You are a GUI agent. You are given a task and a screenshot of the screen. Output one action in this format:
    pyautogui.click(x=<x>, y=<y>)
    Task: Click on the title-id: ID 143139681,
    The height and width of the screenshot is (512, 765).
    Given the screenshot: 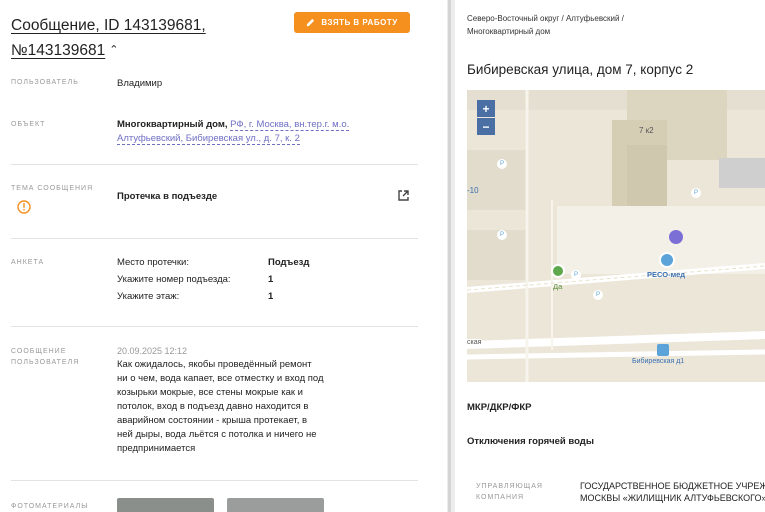 What is the action you would take?
    pyautogui.click(x=154, y=25)
    